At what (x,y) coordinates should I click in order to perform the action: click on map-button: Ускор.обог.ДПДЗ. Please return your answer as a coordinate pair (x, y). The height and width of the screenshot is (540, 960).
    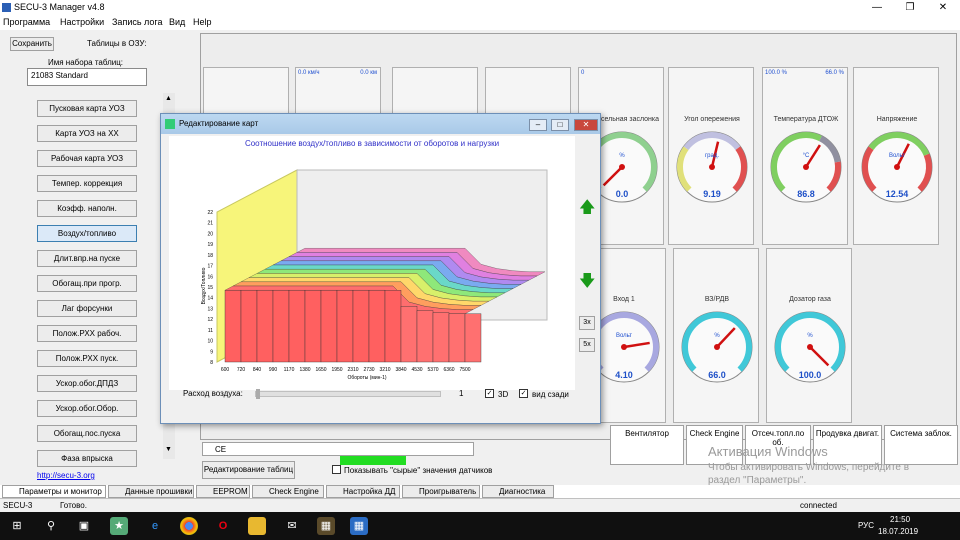
    Looking at the image, I should click on (87, 383).